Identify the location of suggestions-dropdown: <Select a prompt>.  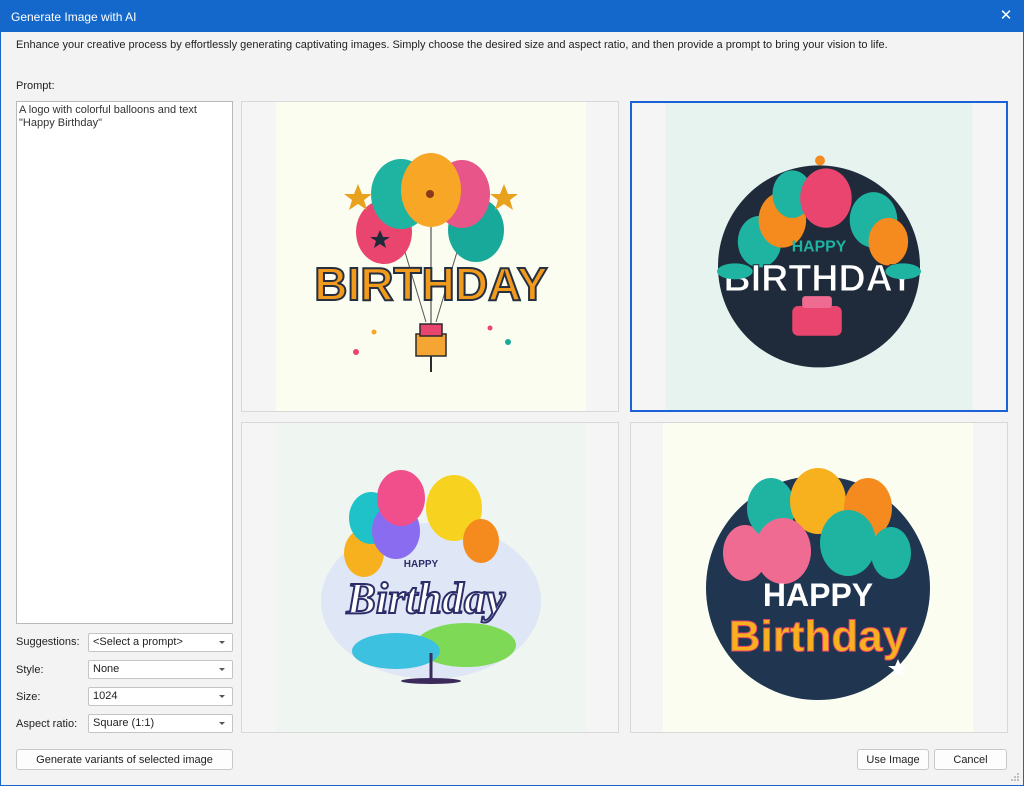
(160, 642).